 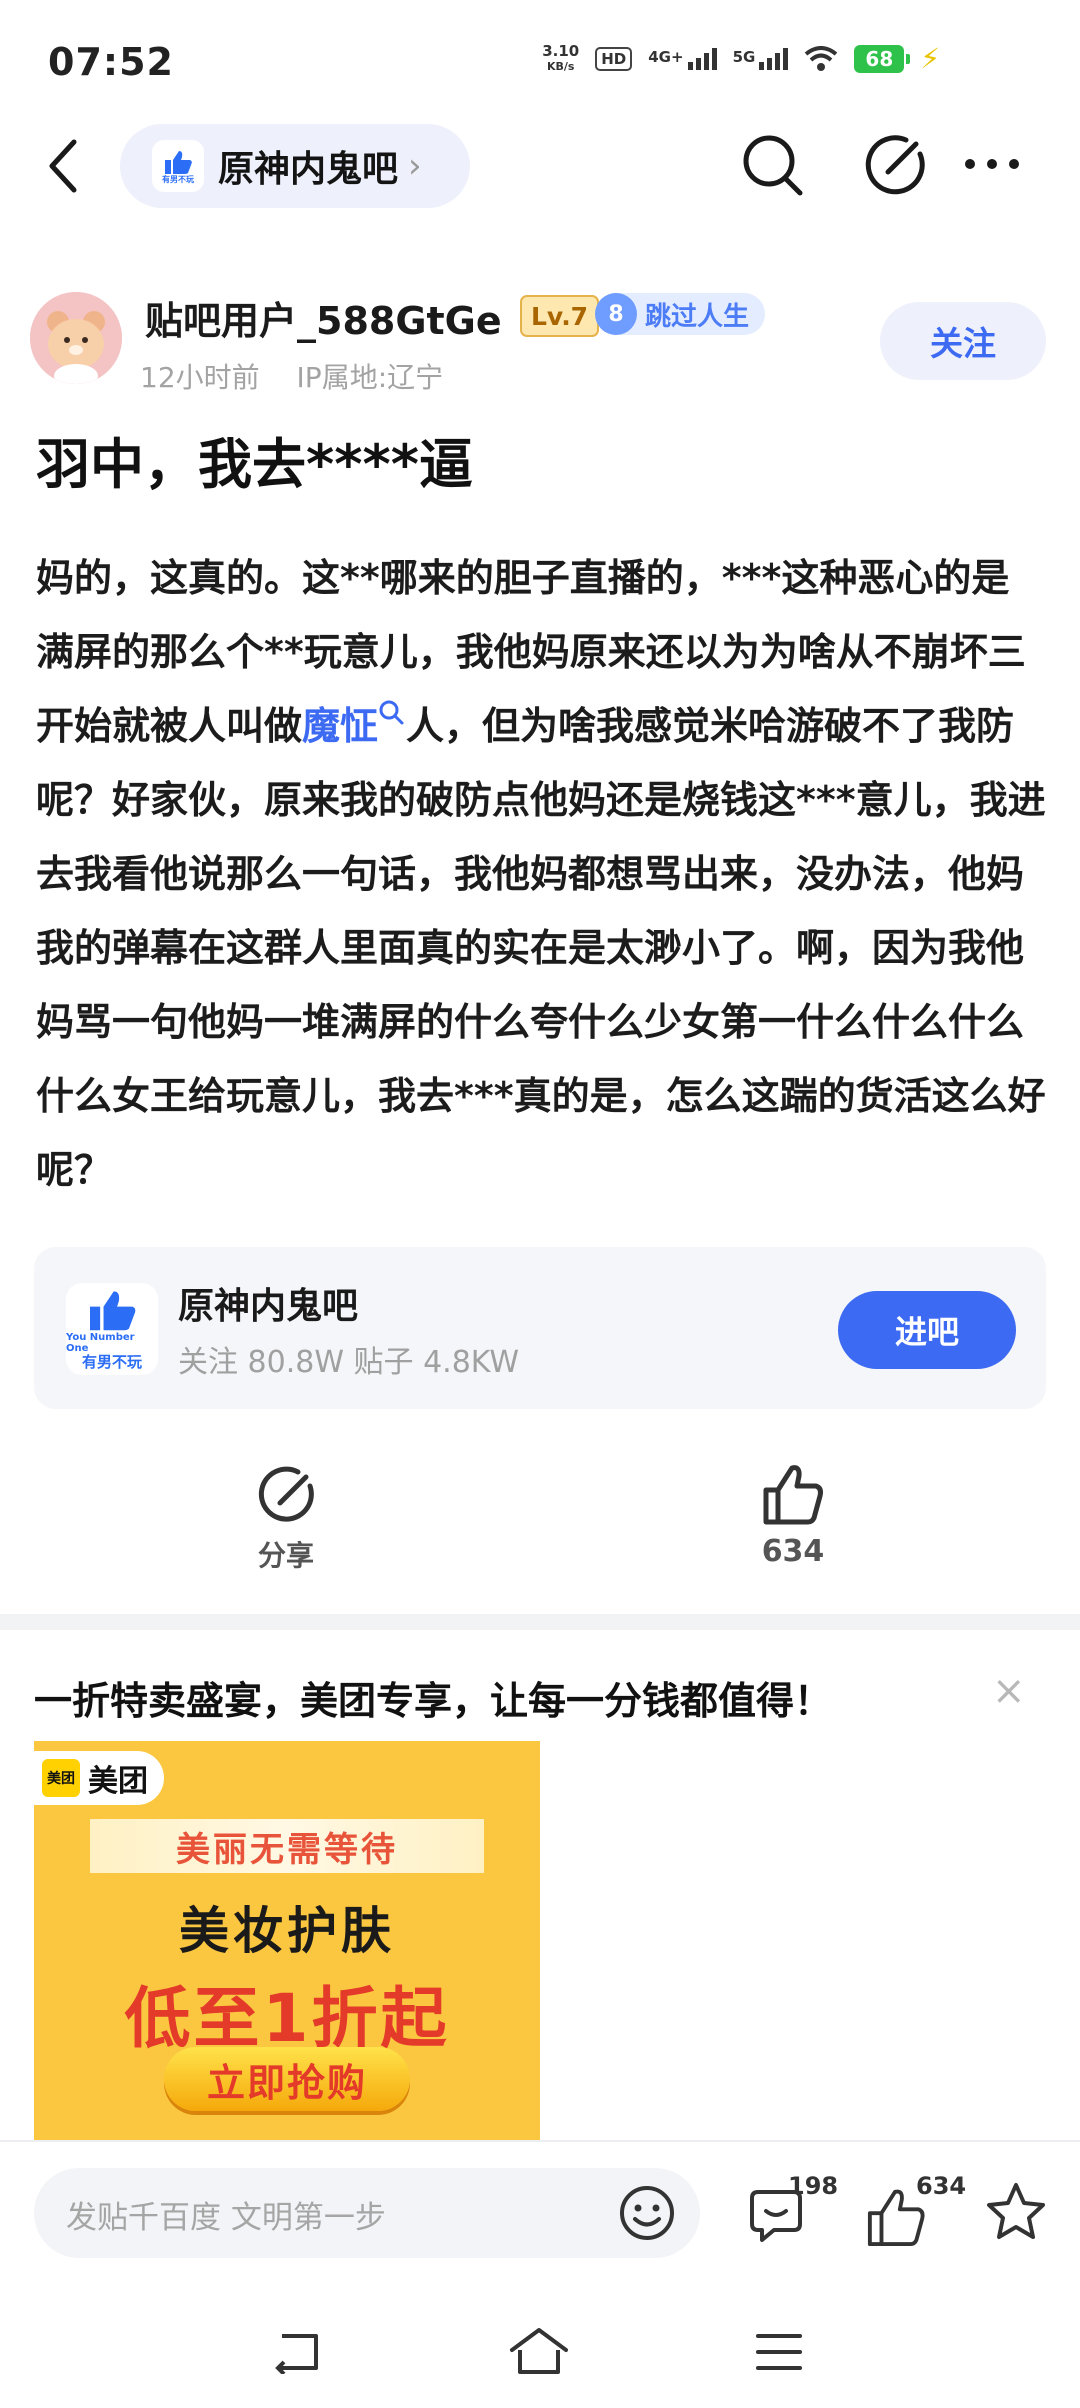 What do you see at coordinates (268, 1306) in the screenshot?
I see `forum-card-name: 原神内鬼吧` at bounding box center [268, 1306].